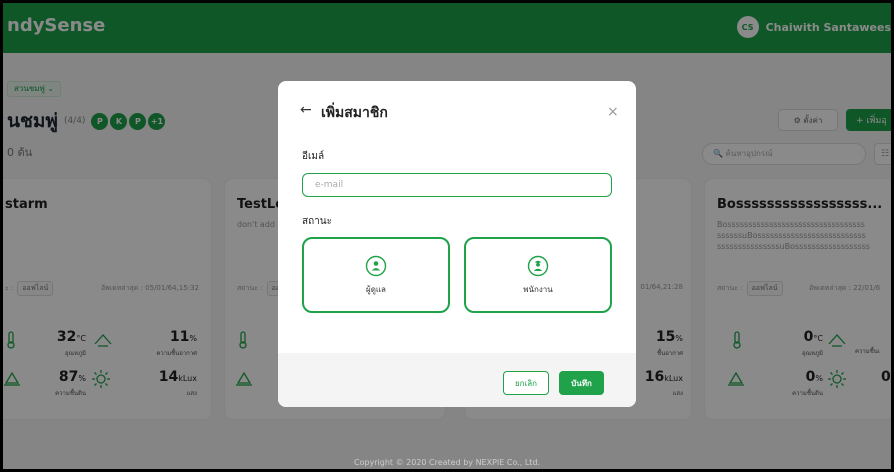 This screenshot has height=472, width=894. Describe the element at coordinates (376, 289) in the screenshot. I see `role-admin-label: ผู้ดูแล` at that location.